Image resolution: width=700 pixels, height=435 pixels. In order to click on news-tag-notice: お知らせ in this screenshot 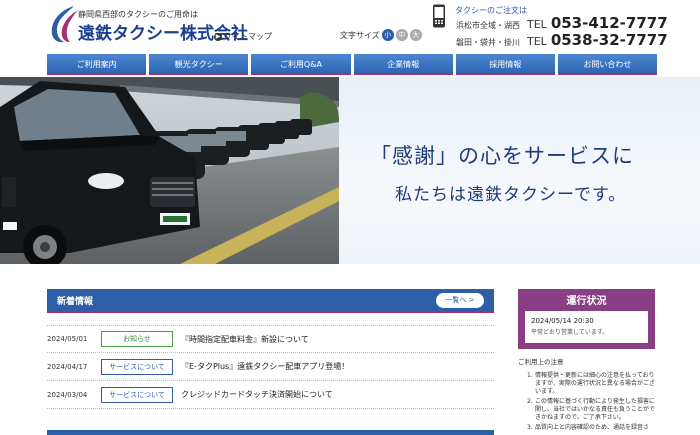, I will do `click(137, 339)`.